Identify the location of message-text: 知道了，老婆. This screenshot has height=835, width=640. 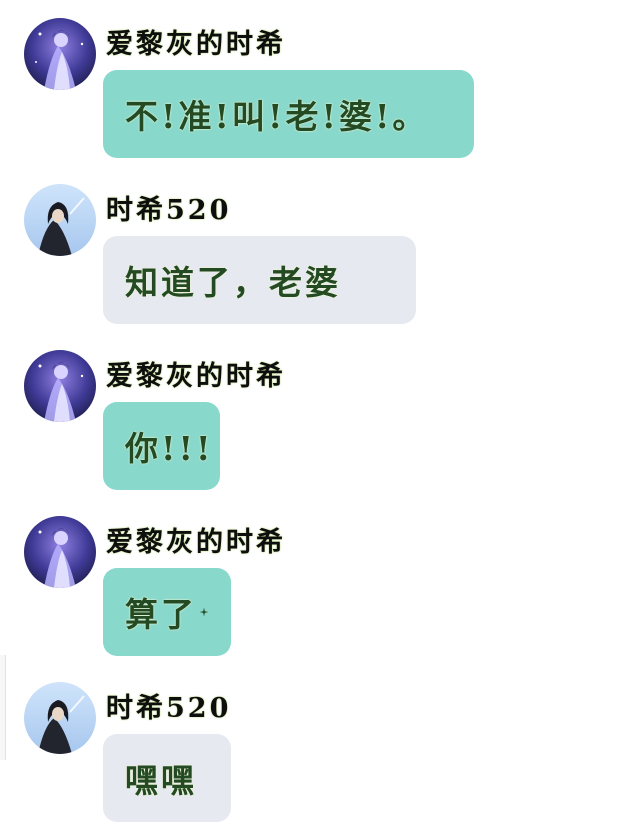
(233, 282).